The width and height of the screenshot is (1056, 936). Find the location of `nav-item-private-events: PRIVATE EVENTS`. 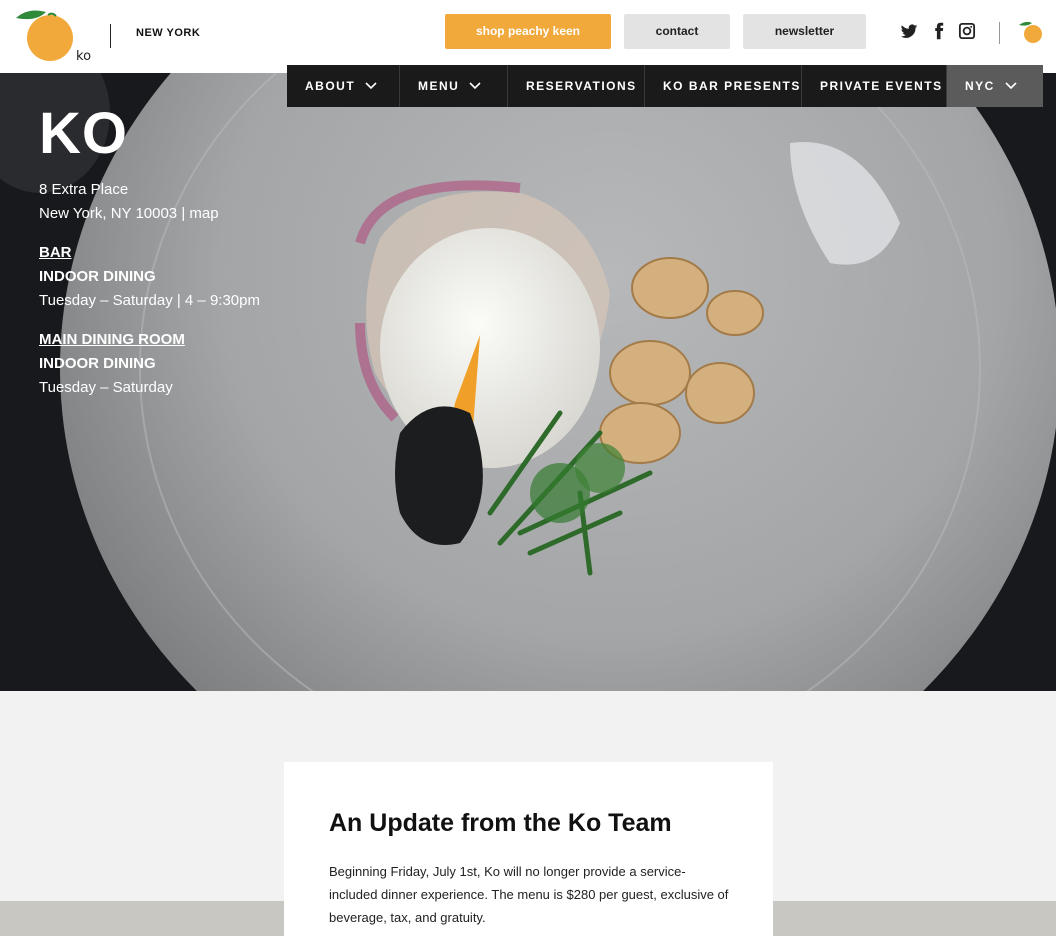

nav-item-private-events: PRIVATE EVENTS is located at coordinates (874, 86).